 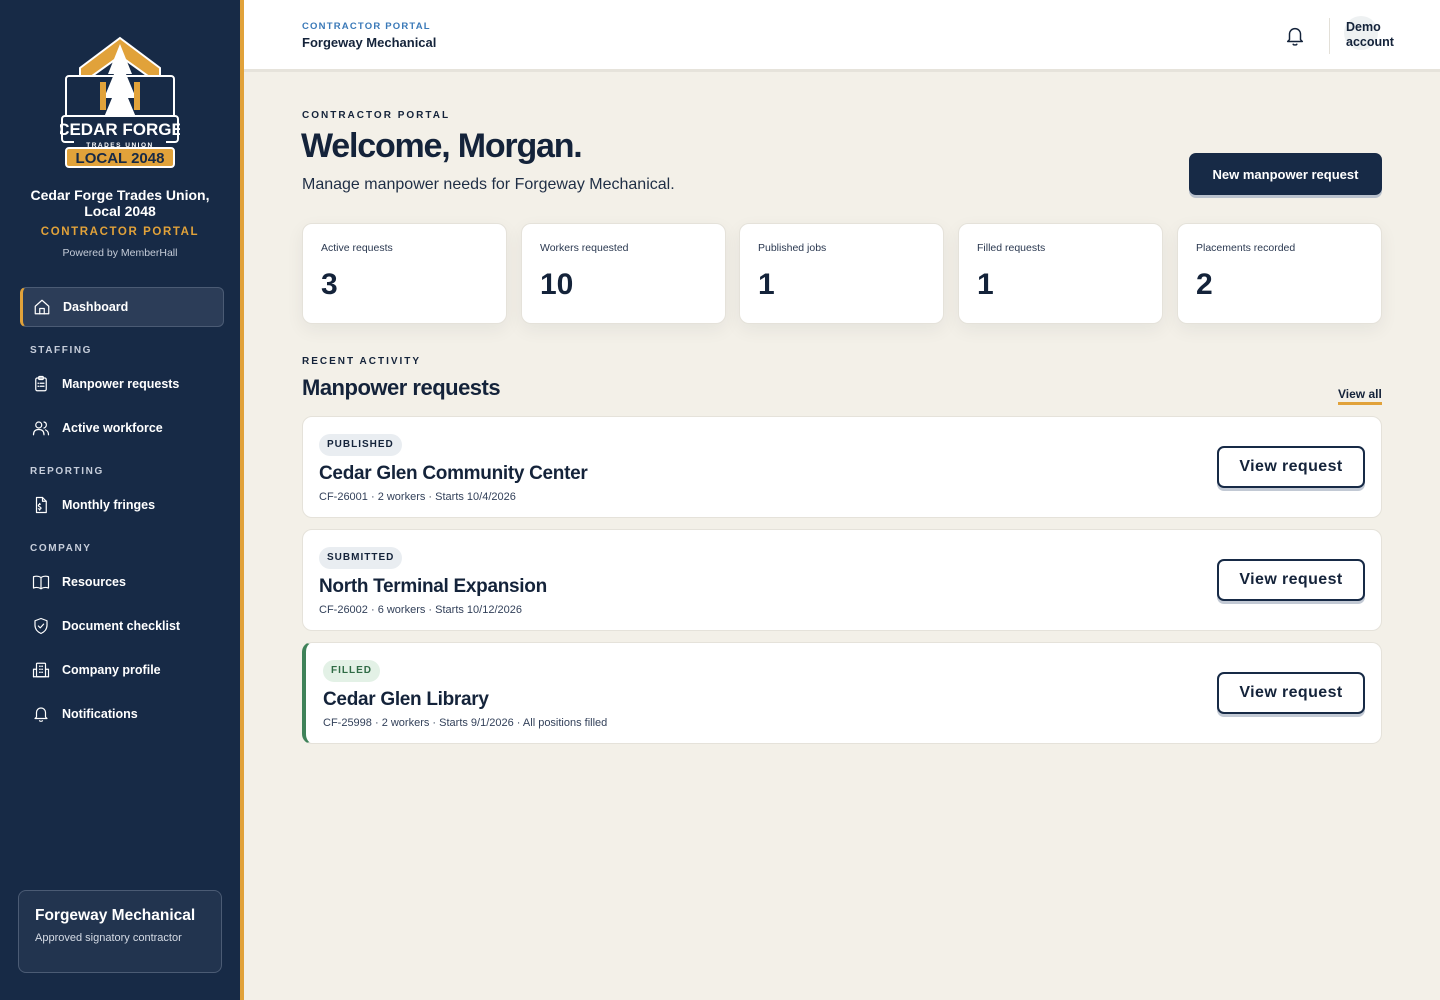 What do you see at coordinates (1329, 36) in the screenshot?
I see `topbar-divider` at bounding box center [1329, 36].